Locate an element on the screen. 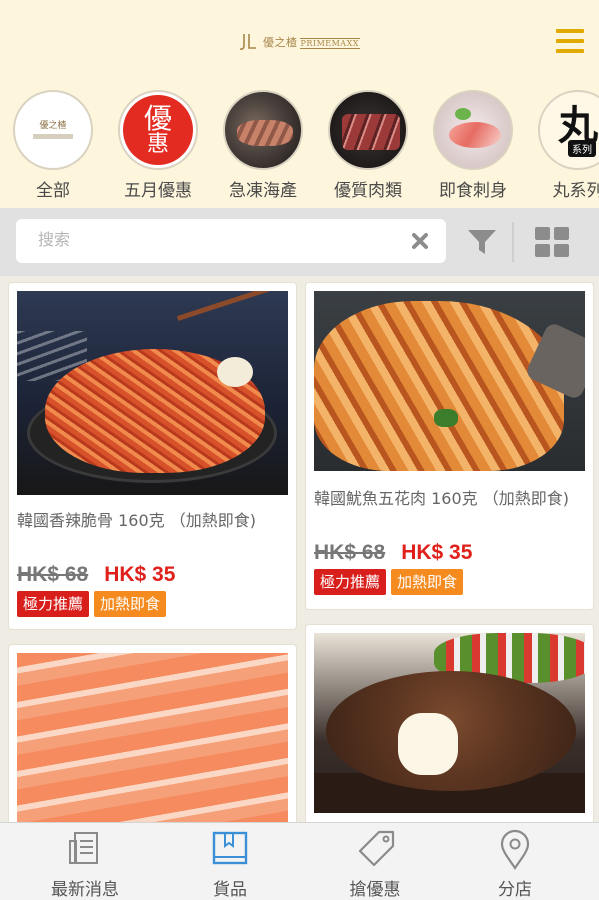 The height and width of the screenshot is (900, 599). maru-tag: 系列 is located at coordinates (582, 148).